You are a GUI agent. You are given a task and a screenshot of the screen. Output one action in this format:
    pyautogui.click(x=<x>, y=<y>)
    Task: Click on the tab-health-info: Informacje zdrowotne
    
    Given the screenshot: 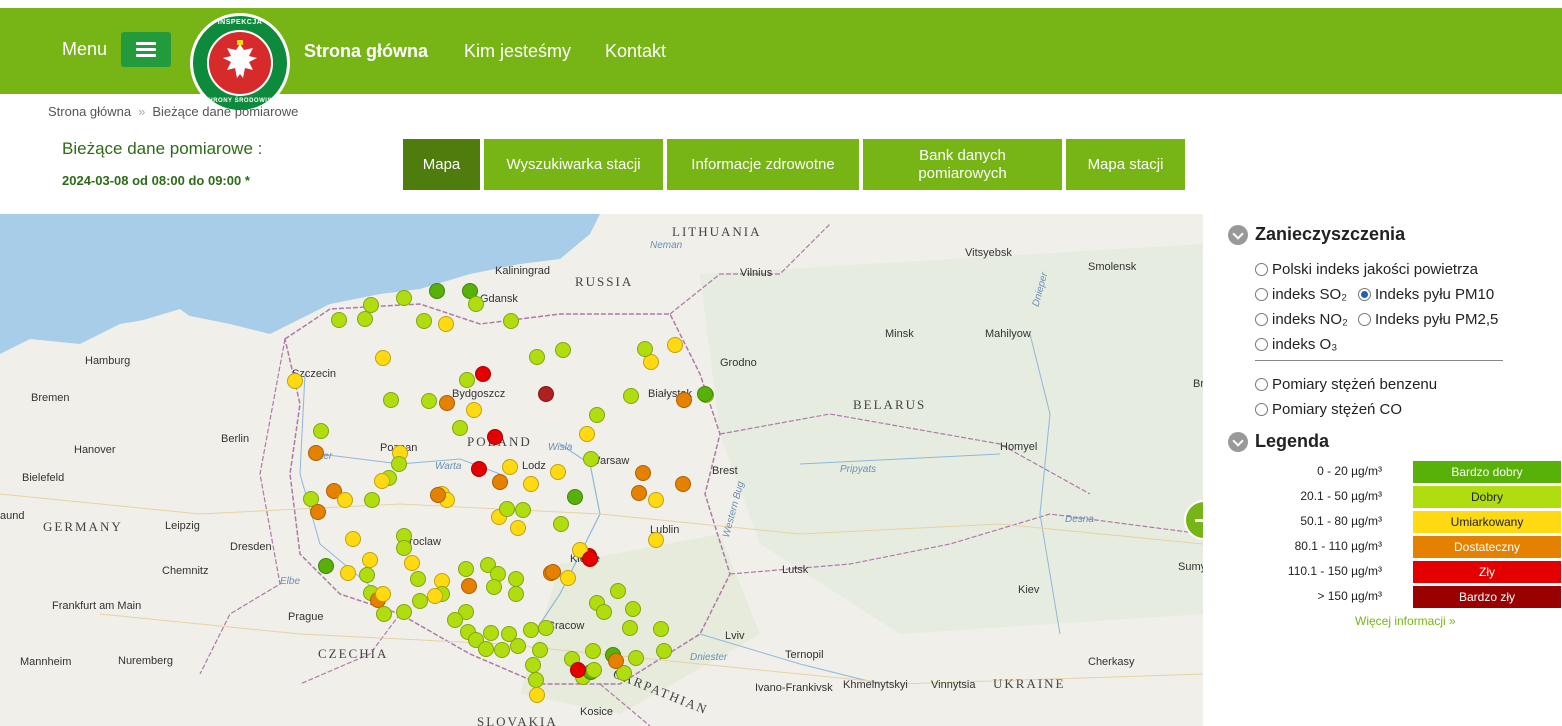 What is the action you would take?
    pyautogui.click(x=763, y=164)
    